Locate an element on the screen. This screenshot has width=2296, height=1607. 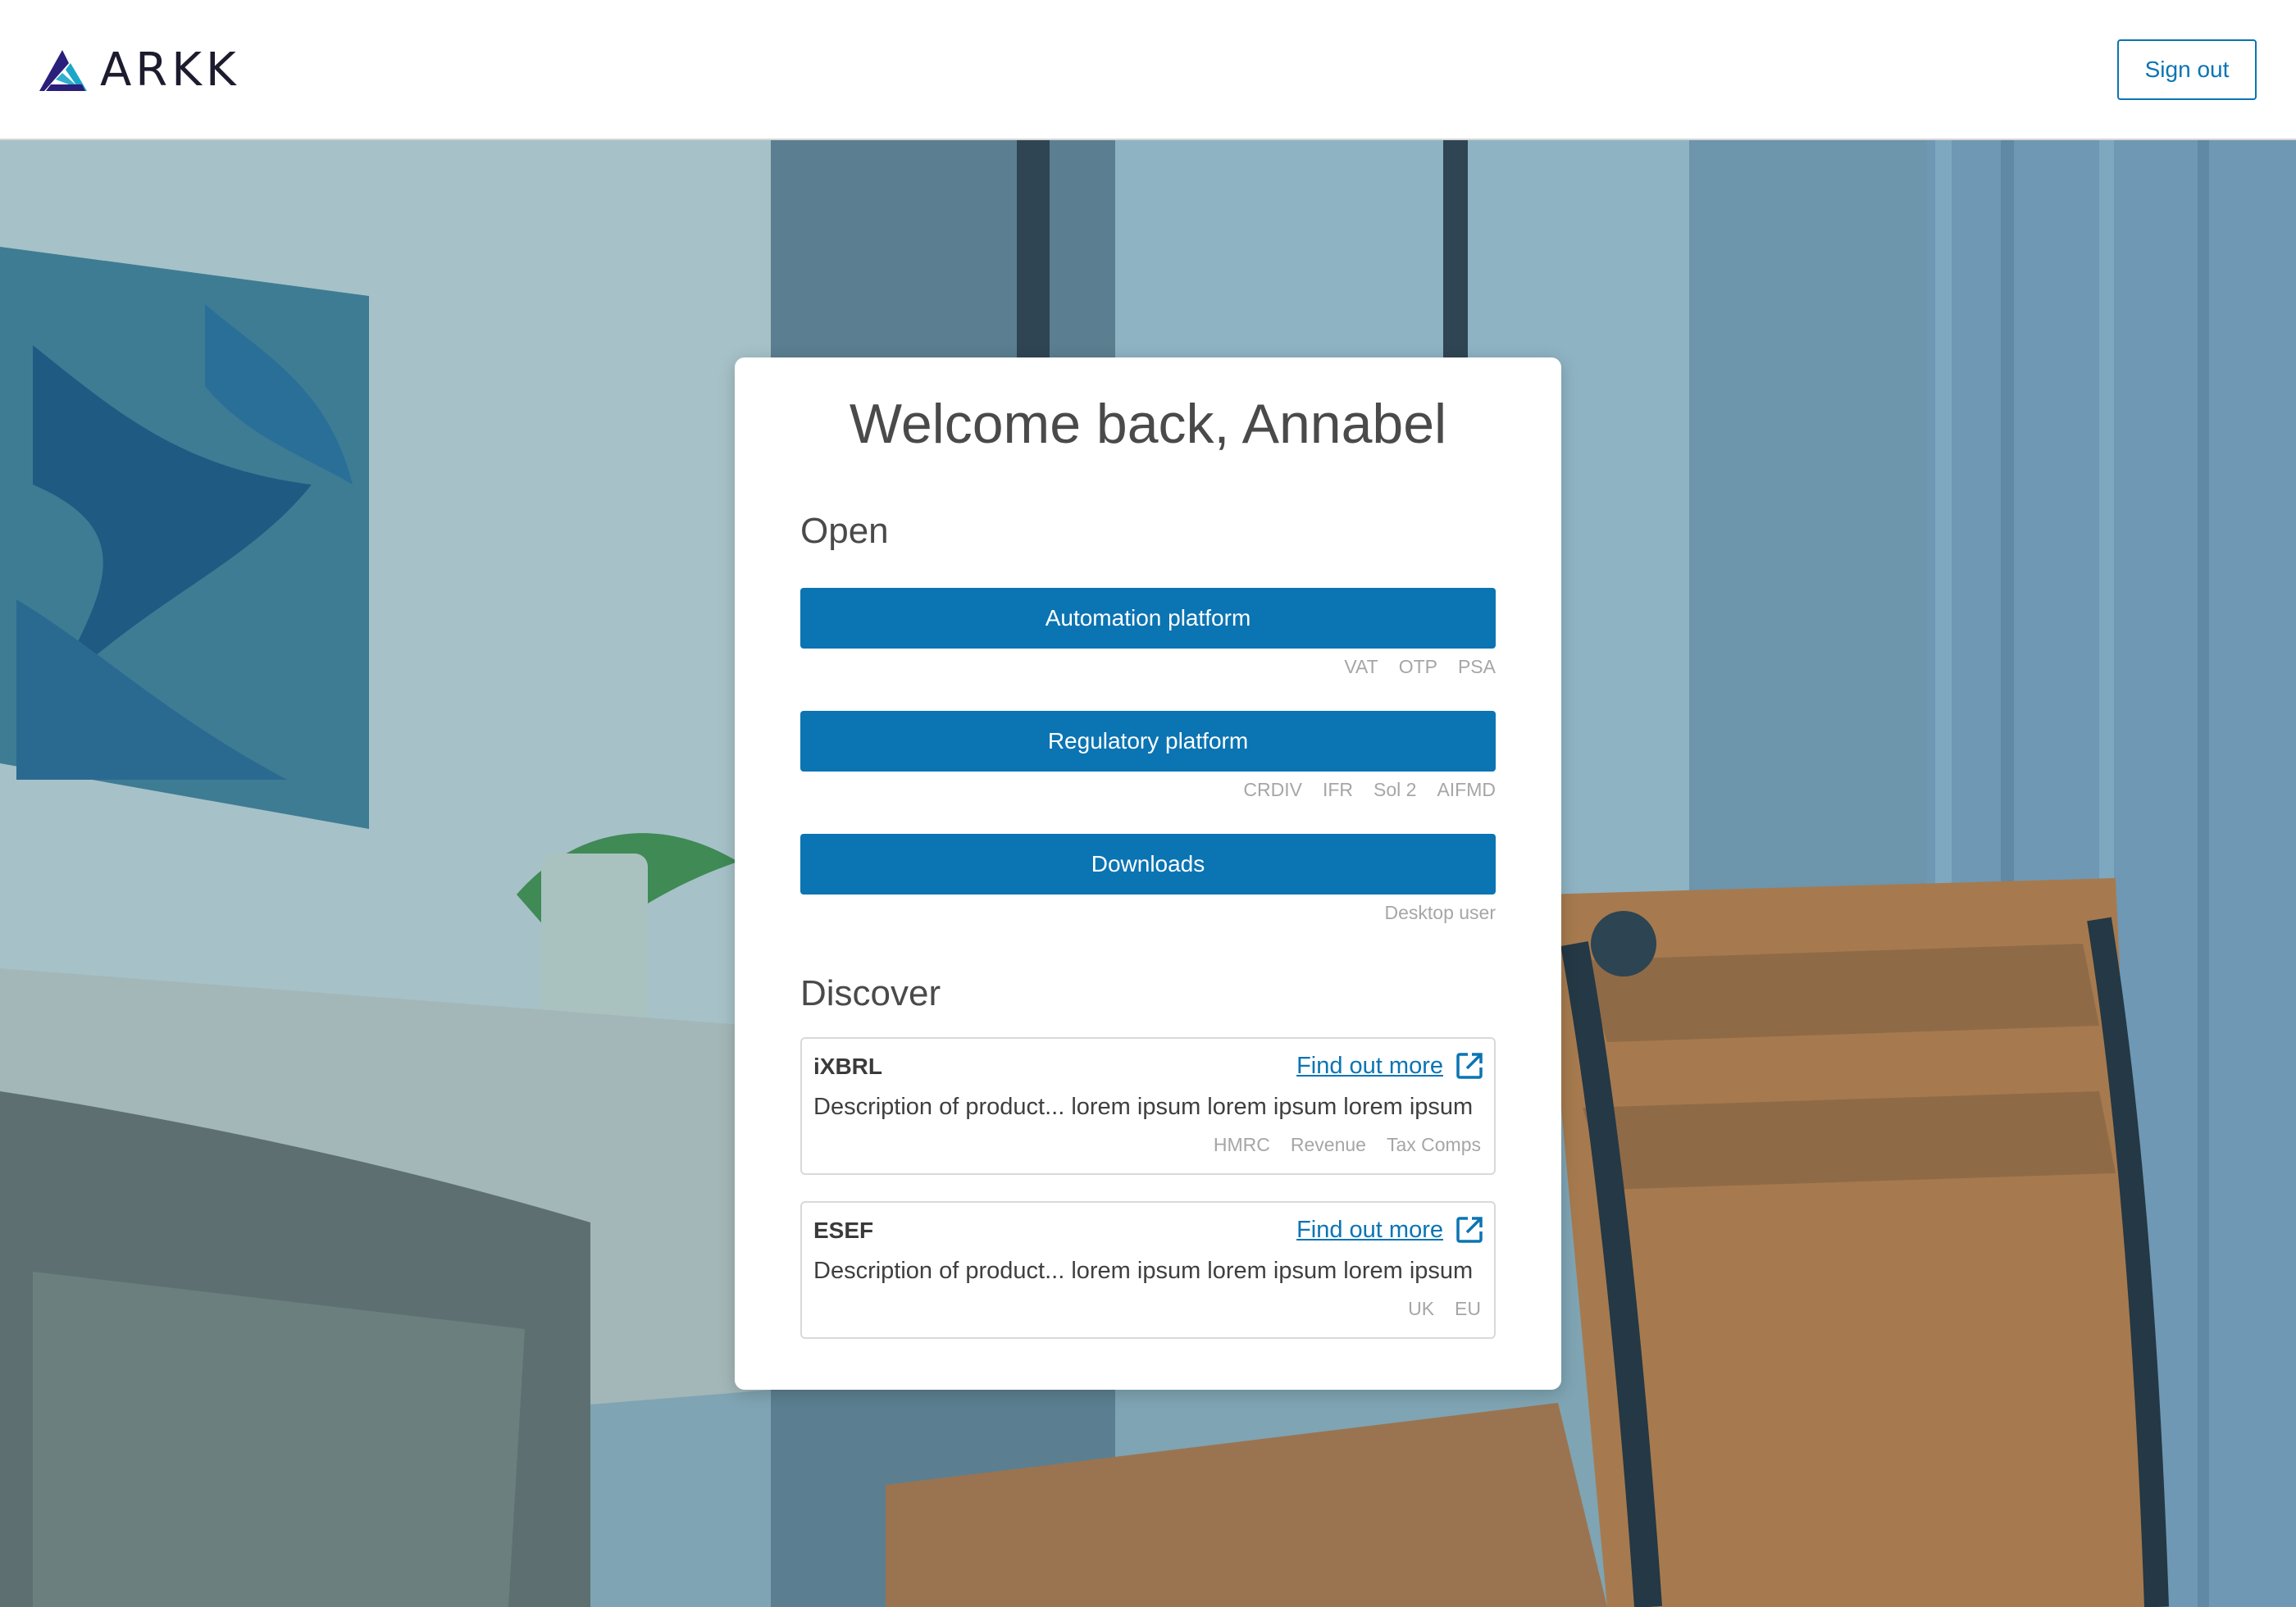
downloads-button: Downloads is located at coordinates (1148, 864).